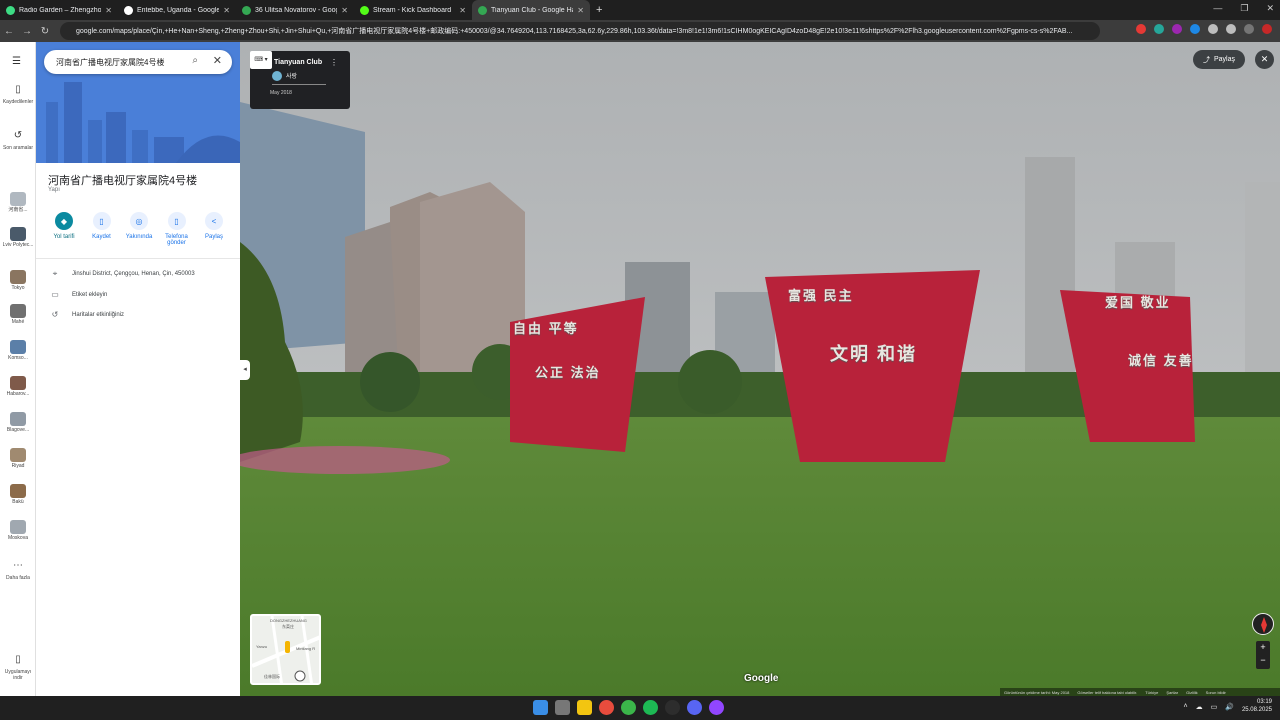 Image resolution: width=1280 pixels, height=720 pixels. I want to click on rail-item: Tokyo, so click(18, 281).